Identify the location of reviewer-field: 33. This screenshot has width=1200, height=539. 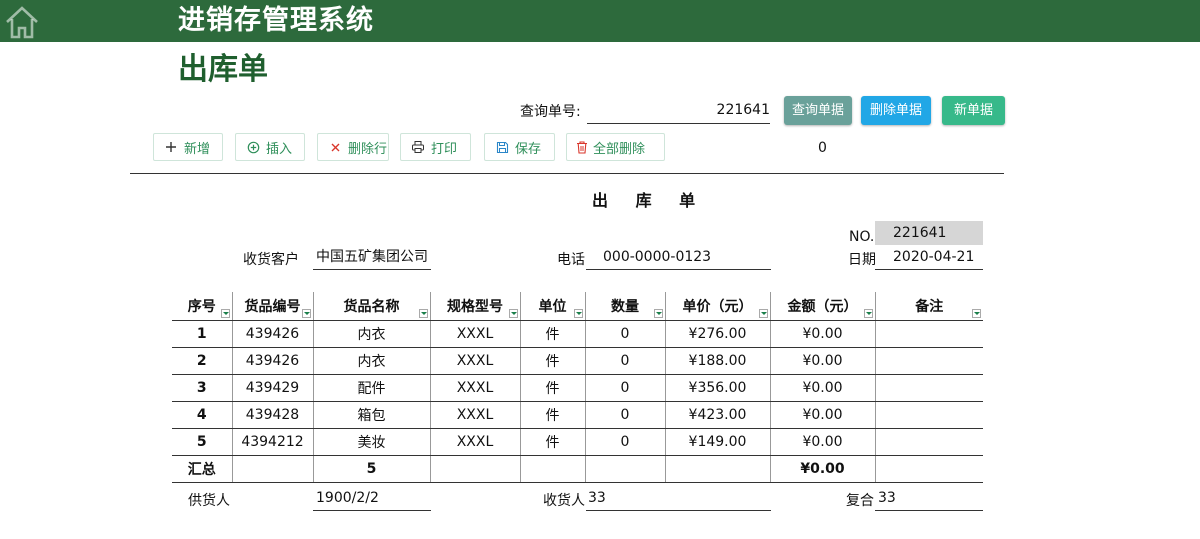
(929, 500).